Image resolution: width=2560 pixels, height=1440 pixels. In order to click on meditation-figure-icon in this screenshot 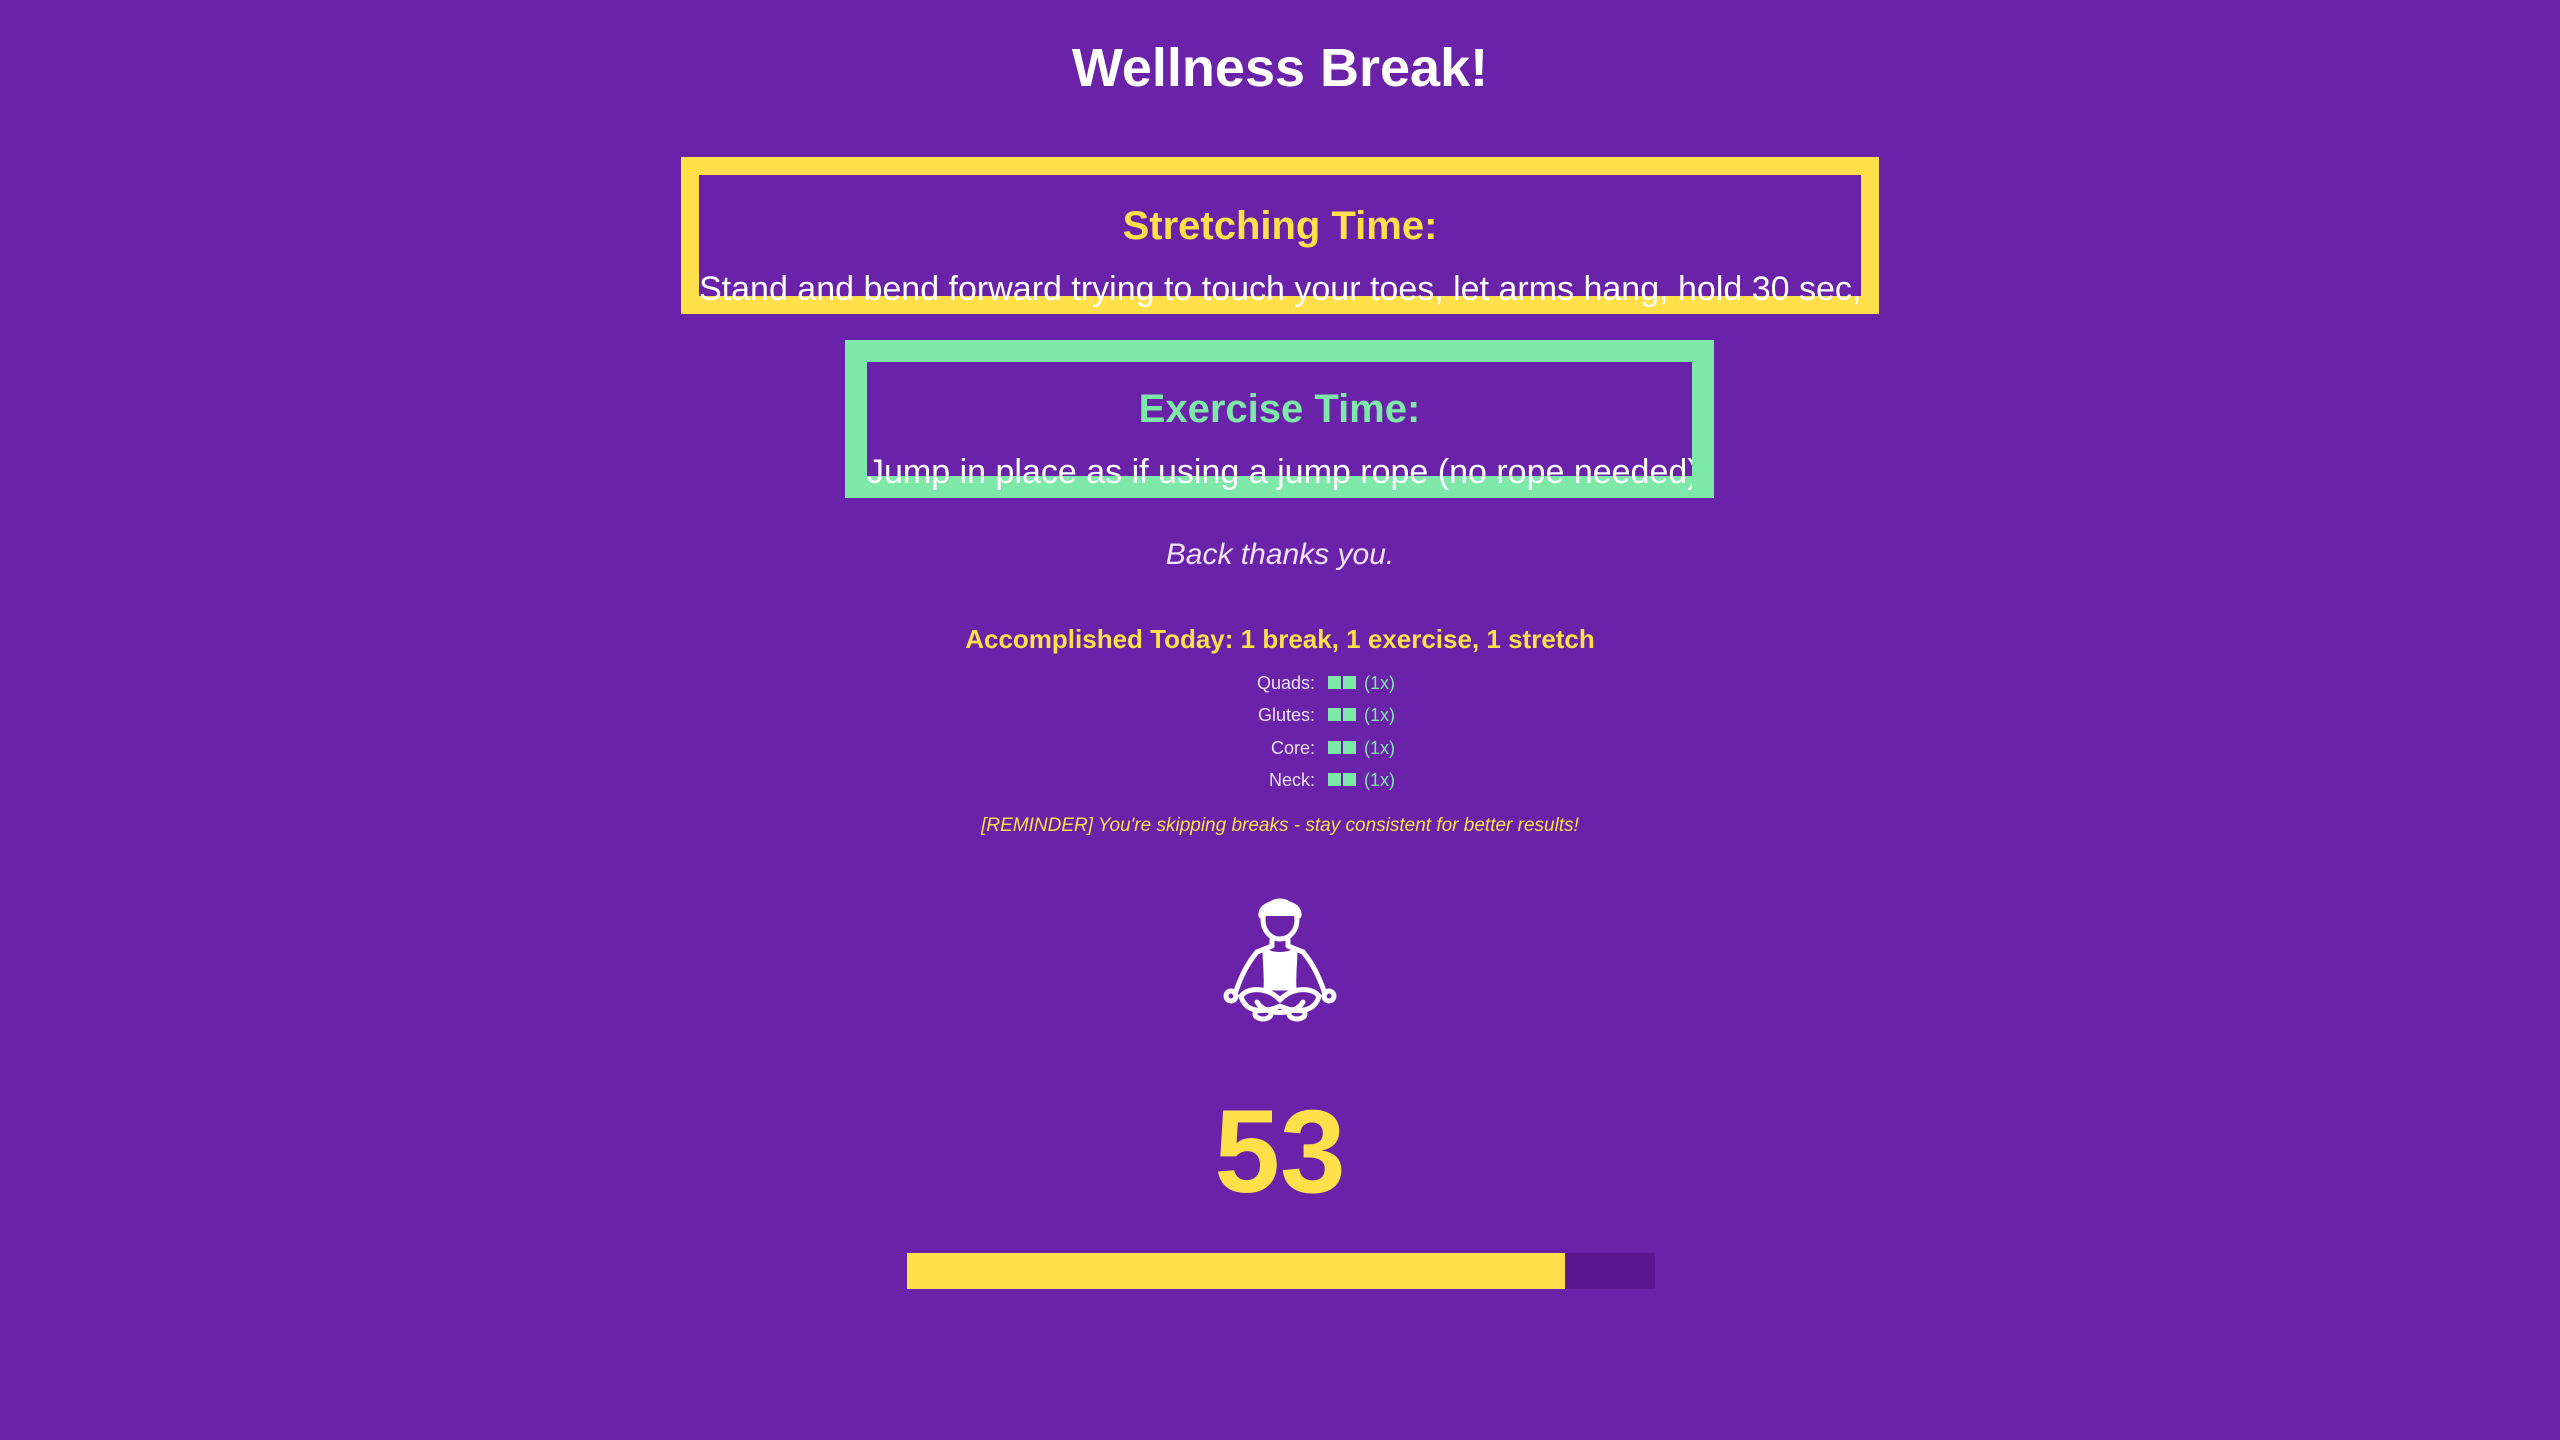, I will do `click(1280, 960)`.